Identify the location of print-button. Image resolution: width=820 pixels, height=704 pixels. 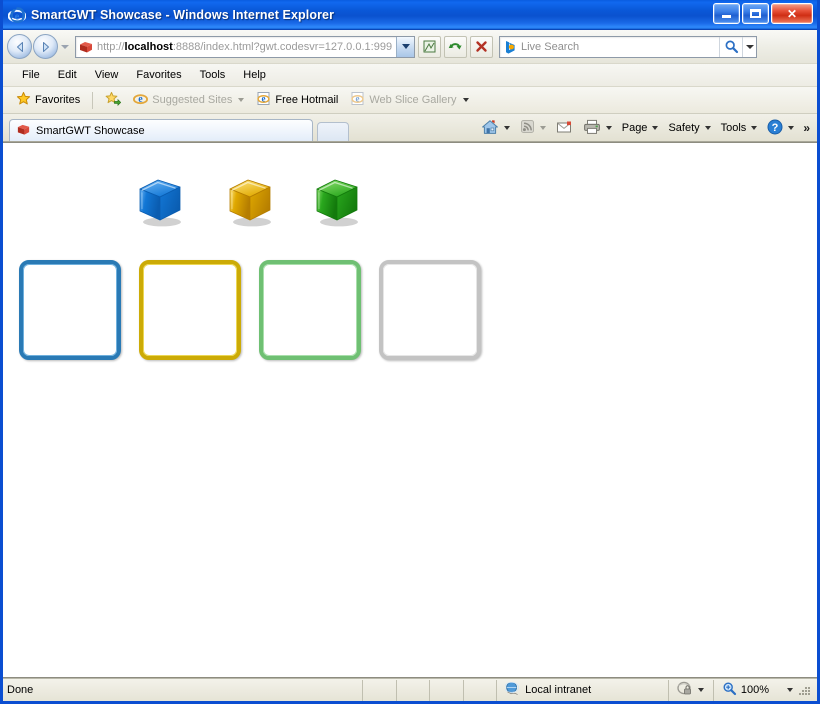
(597, 128).